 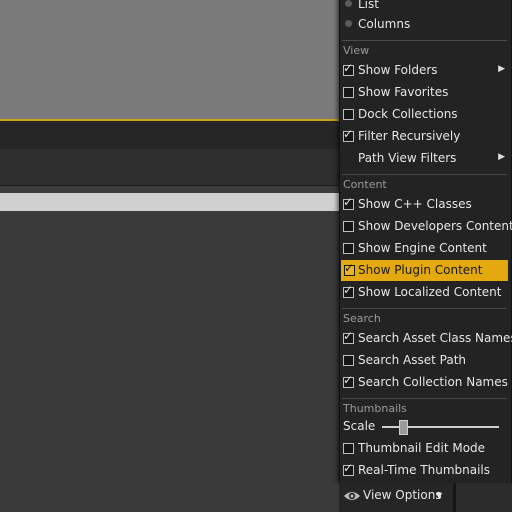 What do you see at coordinates (424, 248) in the screenshot?
I see `menu-item-show-engine-content: Show Engine Content` at bounding box center [424, 248].